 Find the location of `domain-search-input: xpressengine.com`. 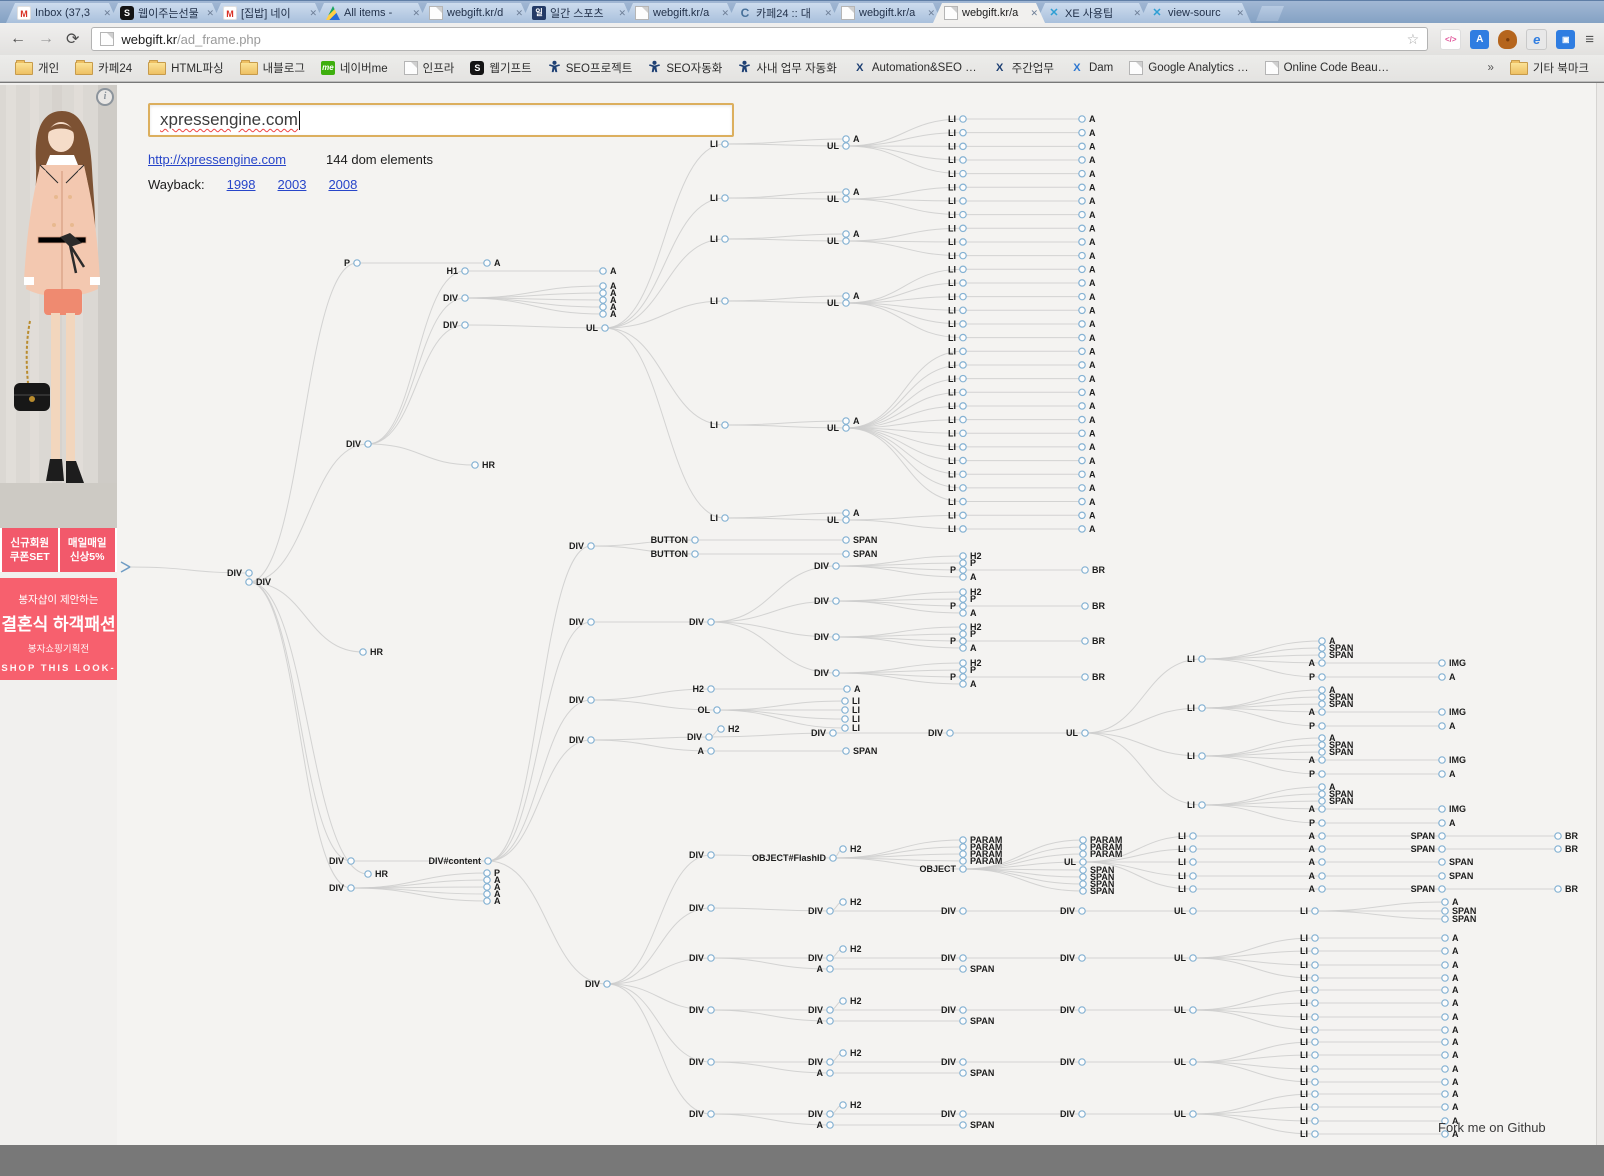

domain-search-input: xpressengine.com is located at coordinates (441, 120).